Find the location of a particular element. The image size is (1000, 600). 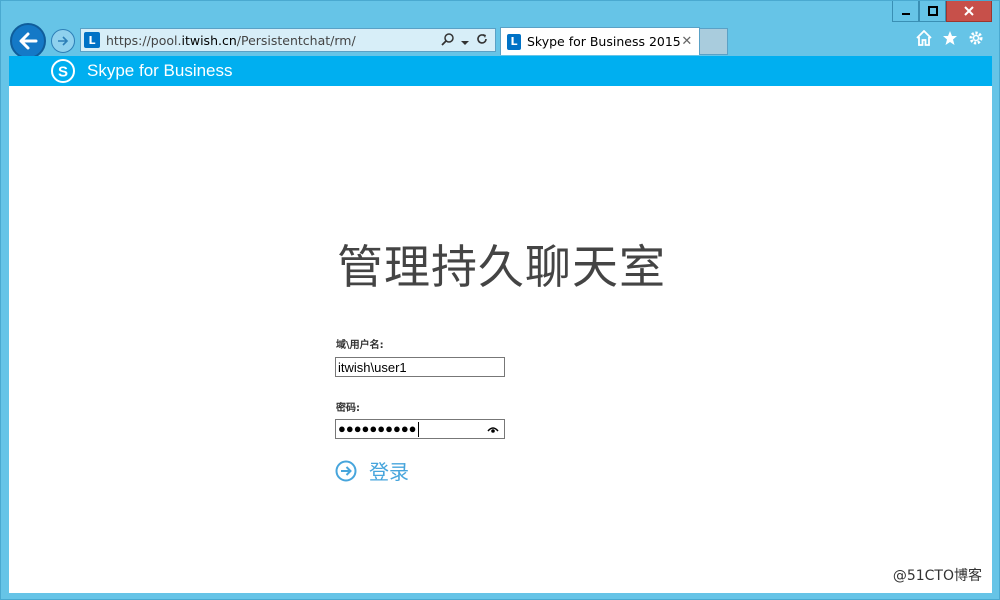

arrow-circle-right-icon is located at coordinates (346, 471).